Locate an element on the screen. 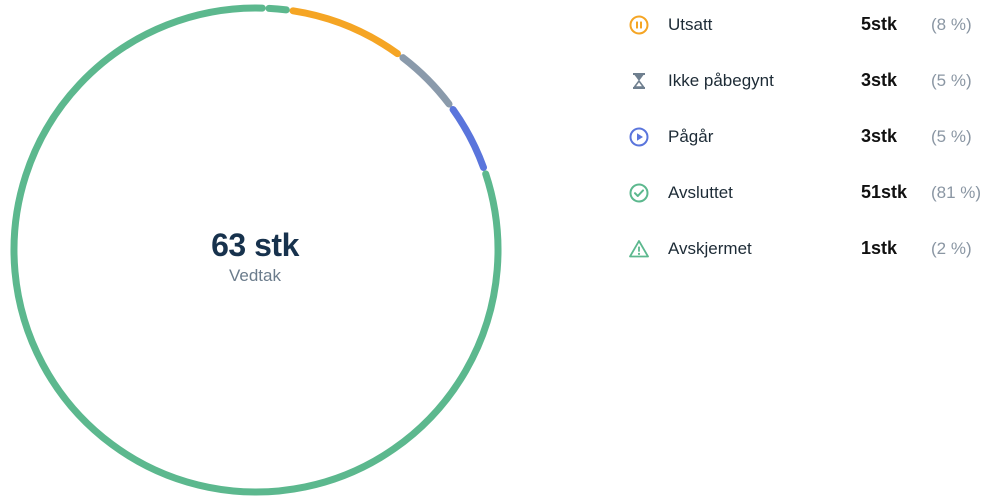 Image resolution: width=995 pixels, height=501 pixels. legend-percent: (2 %) is located at coordinates (951, 248).